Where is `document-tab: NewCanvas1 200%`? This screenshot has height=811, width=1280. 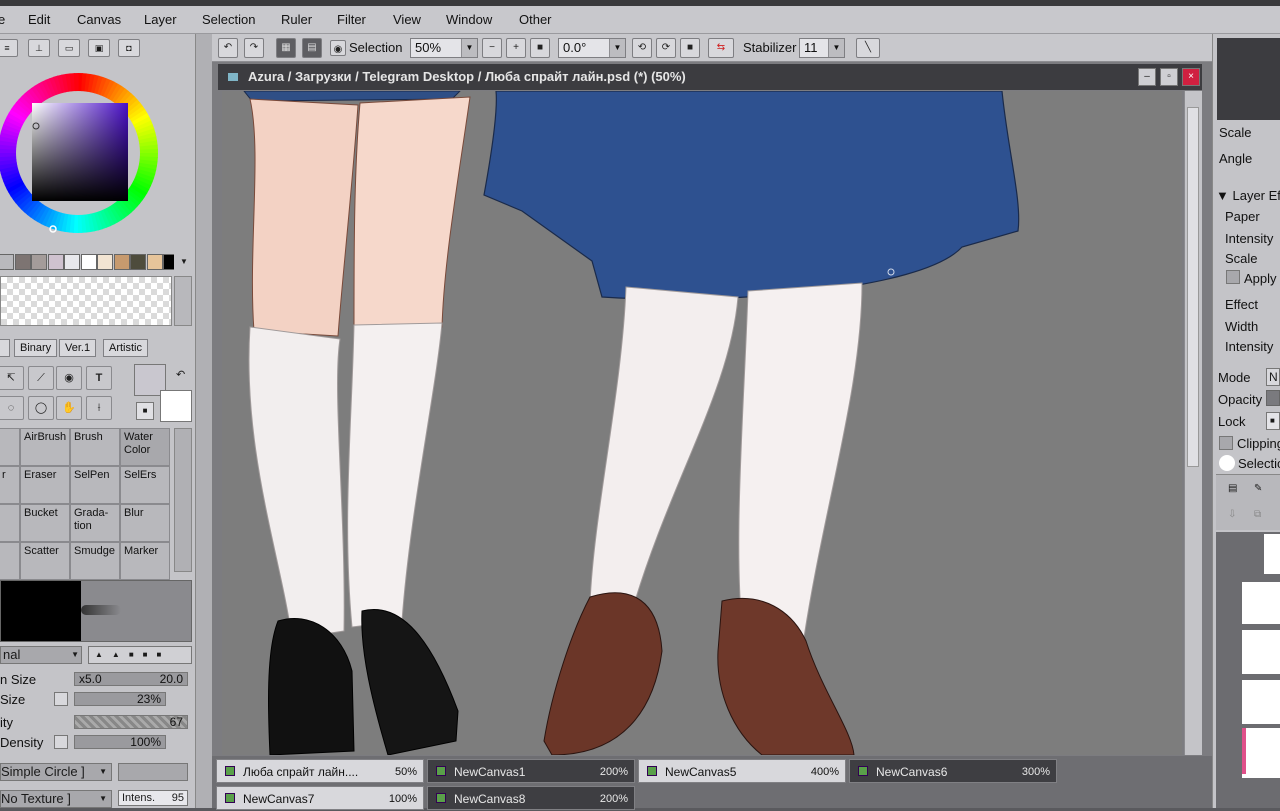 document-tab: NewCanvas1 200% is located at coordinates (531, 771).